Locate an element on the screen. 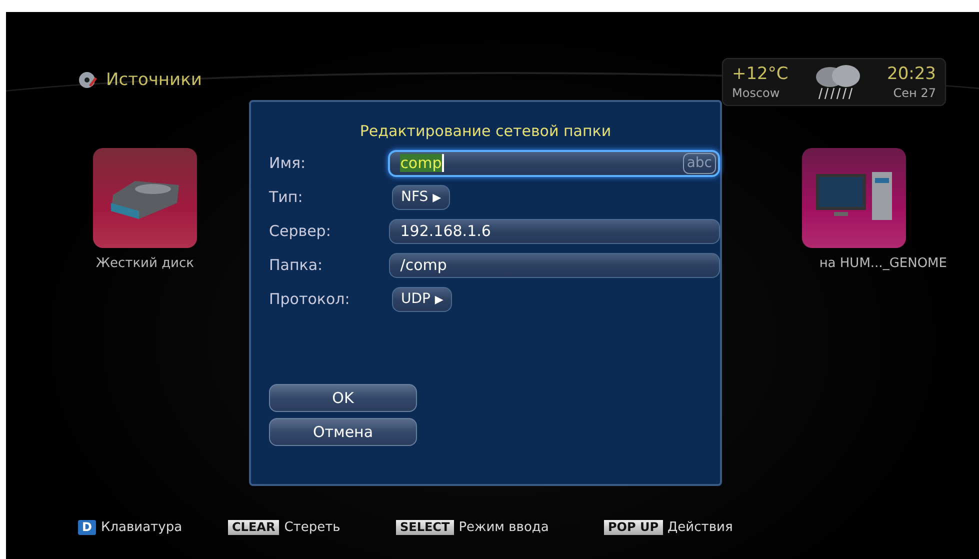 This screenshot has width=979, height=559. field-label: Папка: is located at coordinates (296, 265).